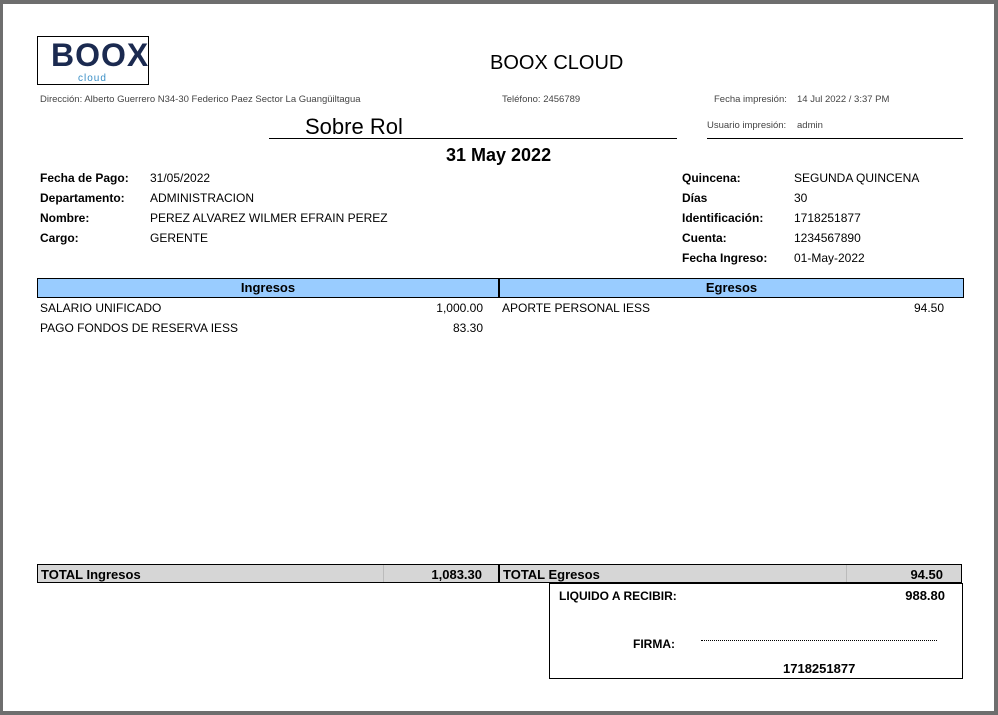 The height and width of the screenshot is (715, 998). Describe the element at coordinates (202, 198) in the screenshot. I see `department-value: ADMINISTRACION` at that location.